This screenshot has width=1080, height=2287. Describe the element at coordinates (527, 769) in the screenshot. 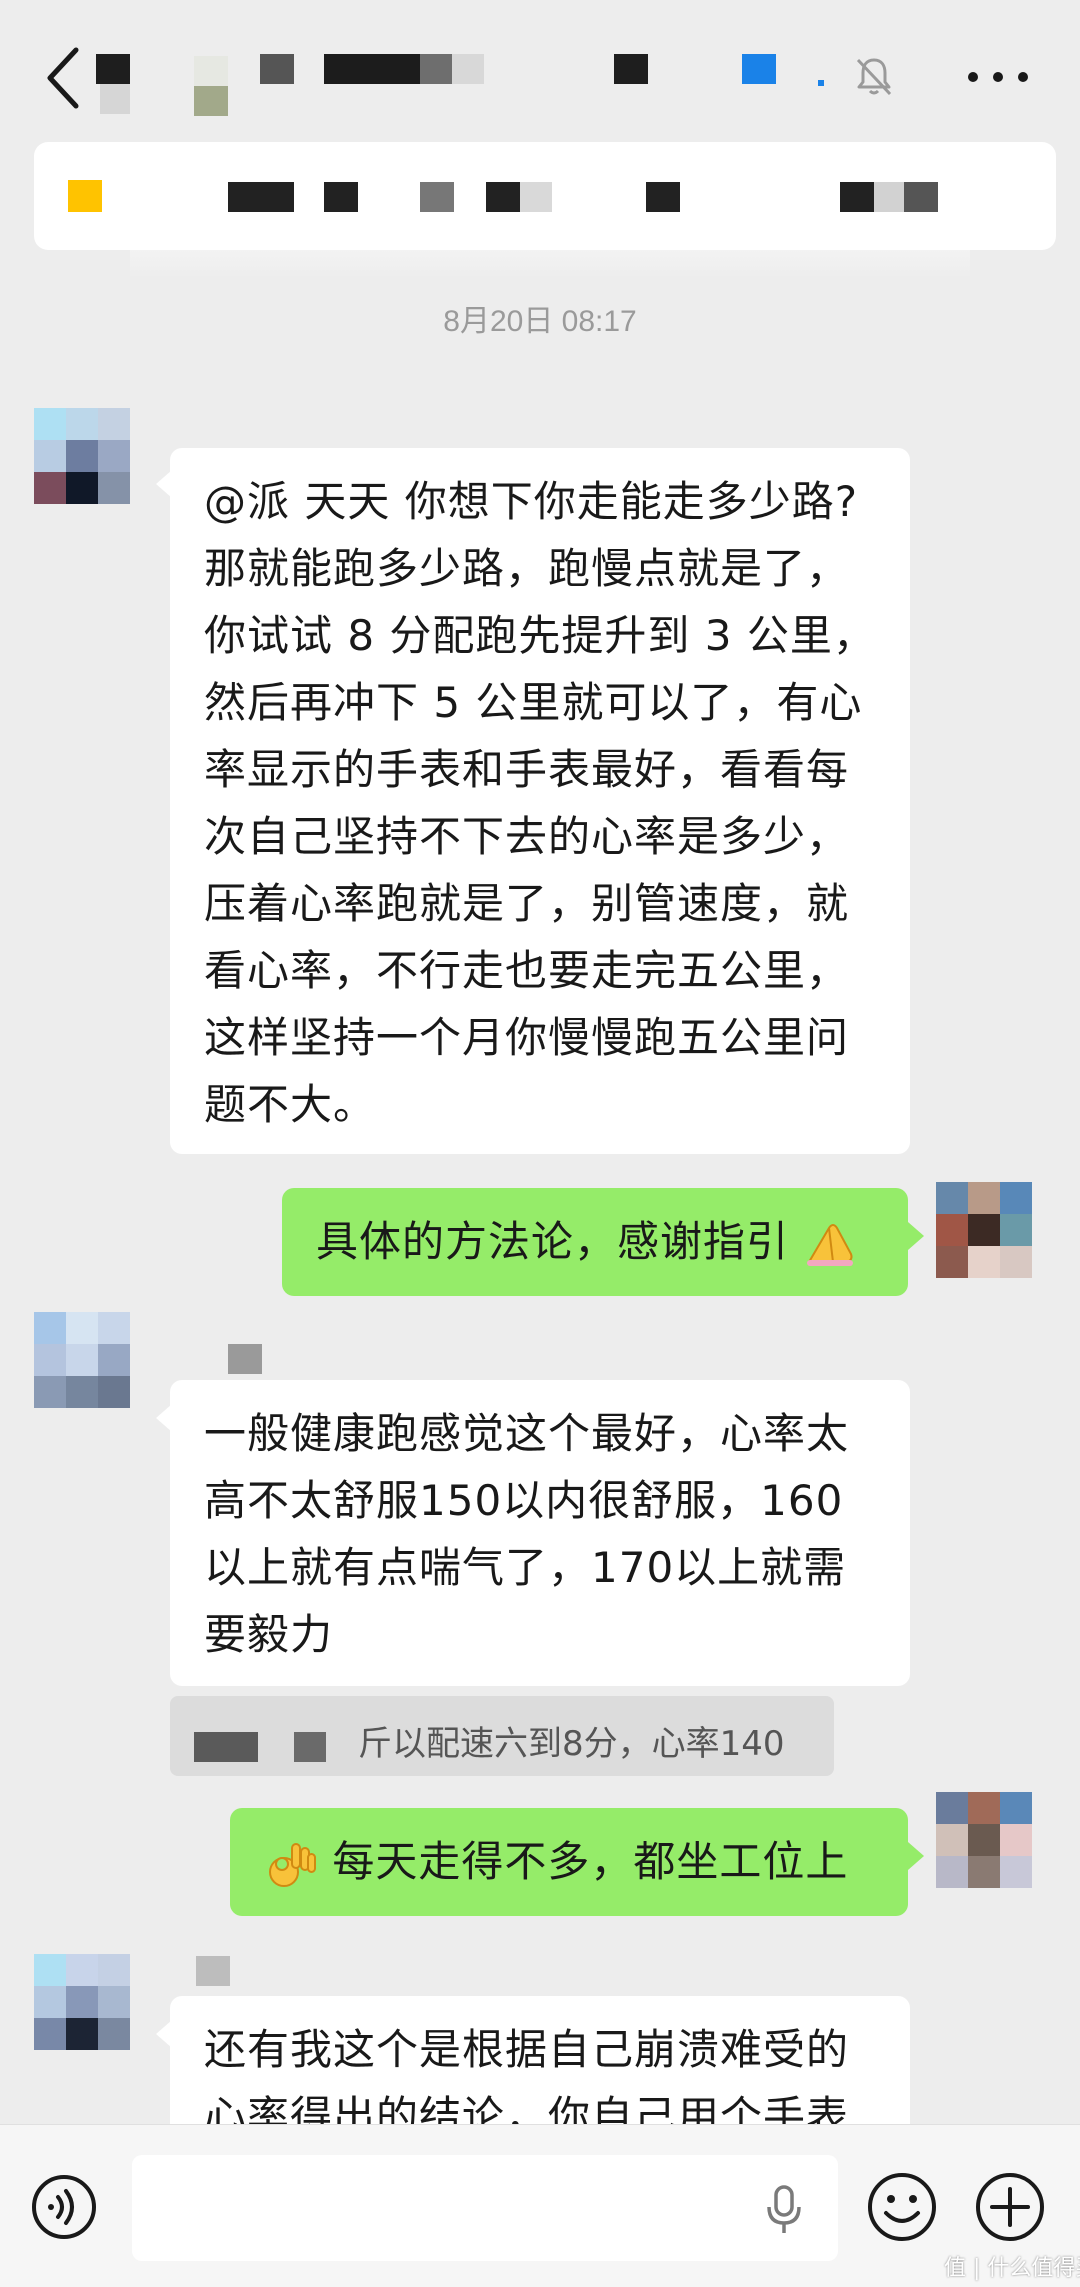

I see `message-line: 率显示的手表和手表最好，看看每` at that location.